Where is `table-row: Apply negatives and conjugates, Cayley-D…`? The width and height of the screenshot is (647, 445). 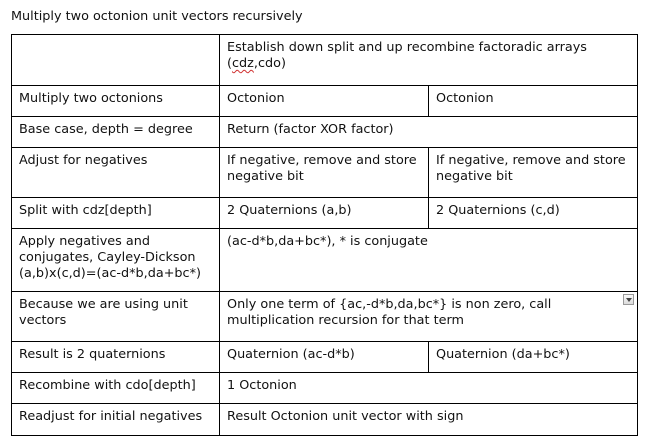 table-row: Apply negatives and conjugates, Cayley-D… is located at coordinates (325, 260).